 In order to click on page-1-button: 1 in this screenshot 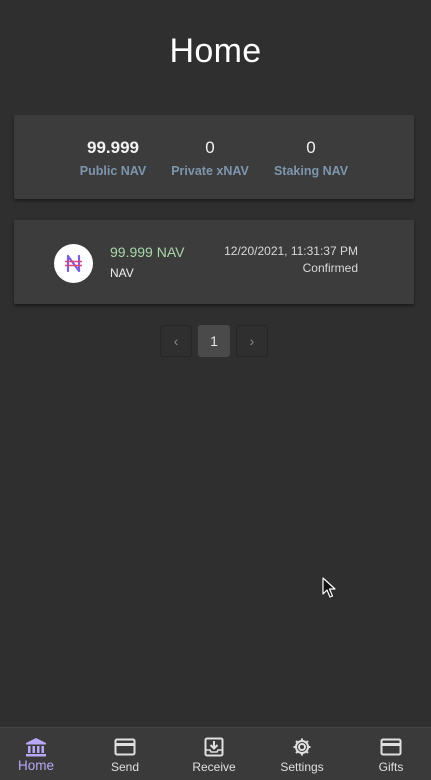, I will do `click(214, 341)`.